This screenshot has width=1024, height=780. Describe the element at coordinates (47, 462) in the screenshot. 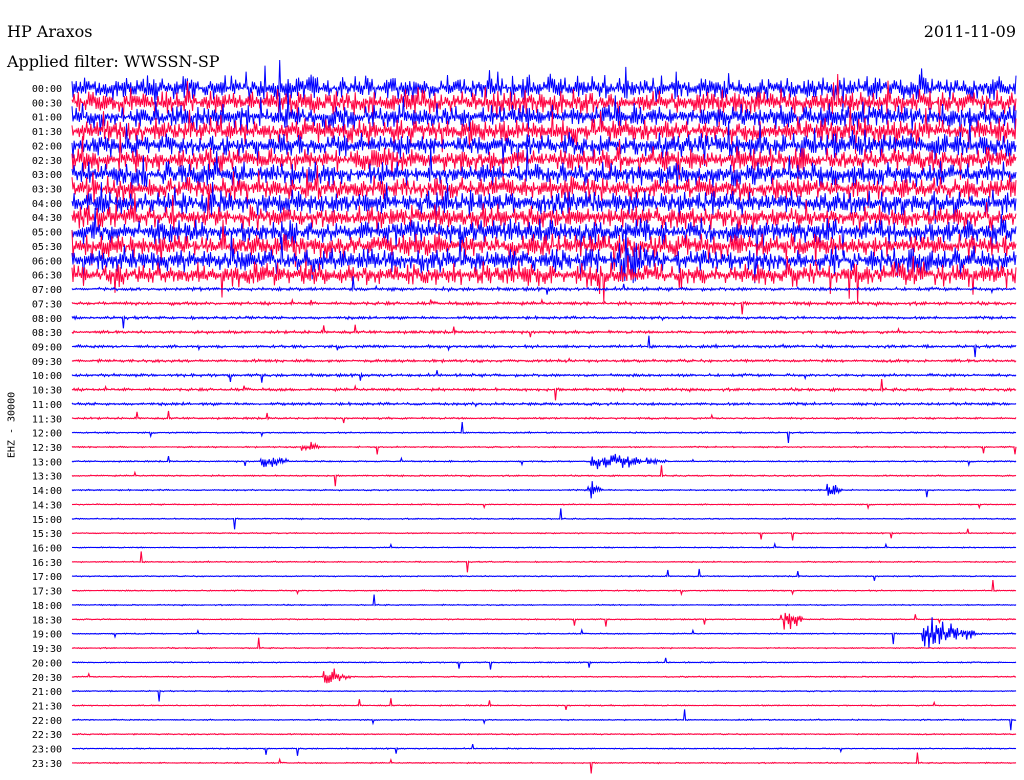

I see `row-time-label: 13:00` at that location.